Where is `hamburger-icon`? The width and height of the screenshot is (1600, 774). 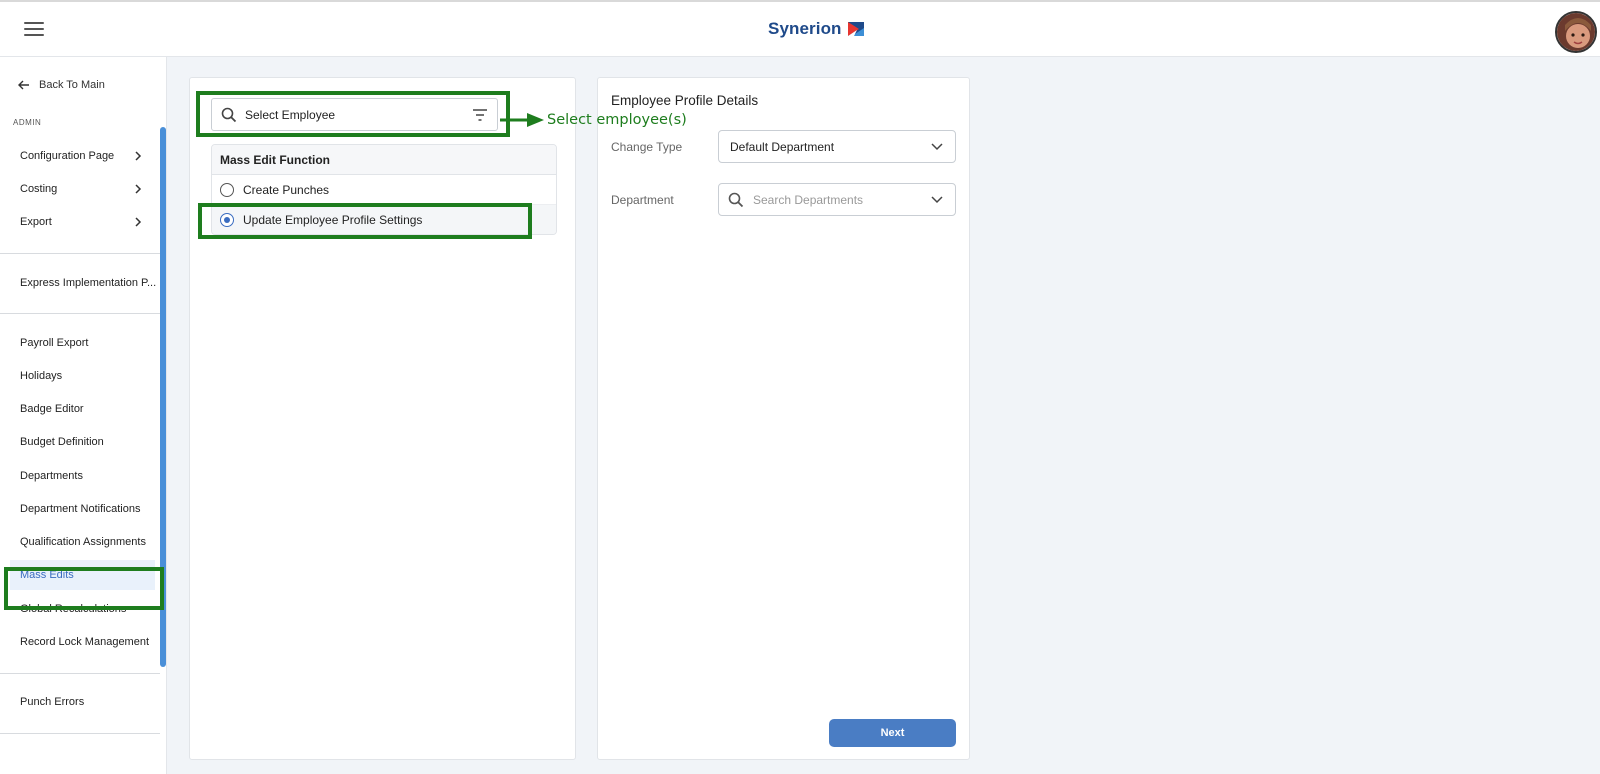
hamburger-icon is located at coordinates (34, 30).